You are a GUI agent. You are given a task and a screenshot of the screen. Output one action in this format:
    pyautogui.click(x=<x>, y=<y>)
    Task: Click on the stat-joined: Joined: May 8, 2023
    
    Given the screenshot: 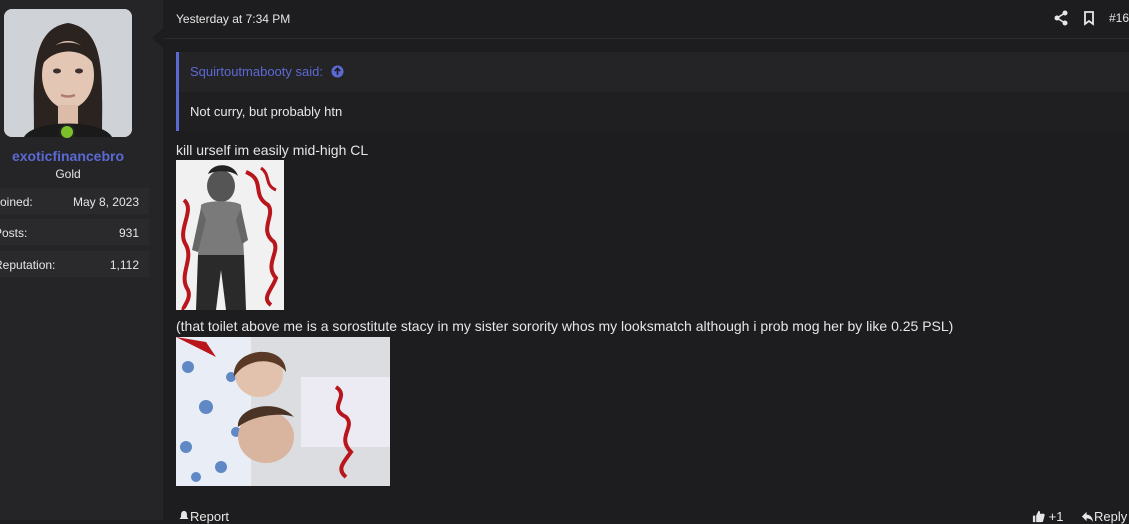 What is the action you would take?
    pyautogui.click(x=74, y=201)
    